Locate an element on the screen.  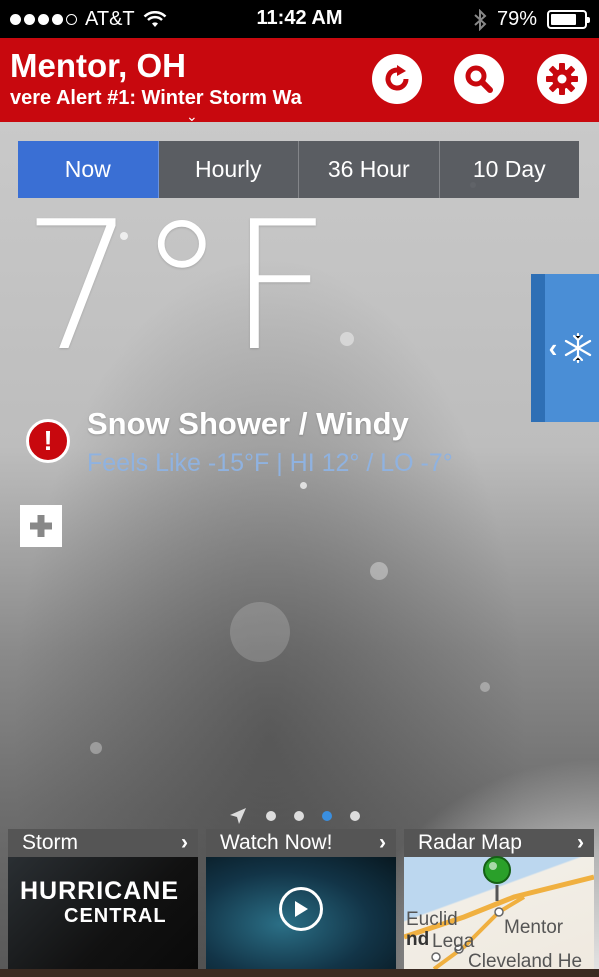
storm-card-image: HURRICANE CENTRAL is located at coordinates (103, 913).